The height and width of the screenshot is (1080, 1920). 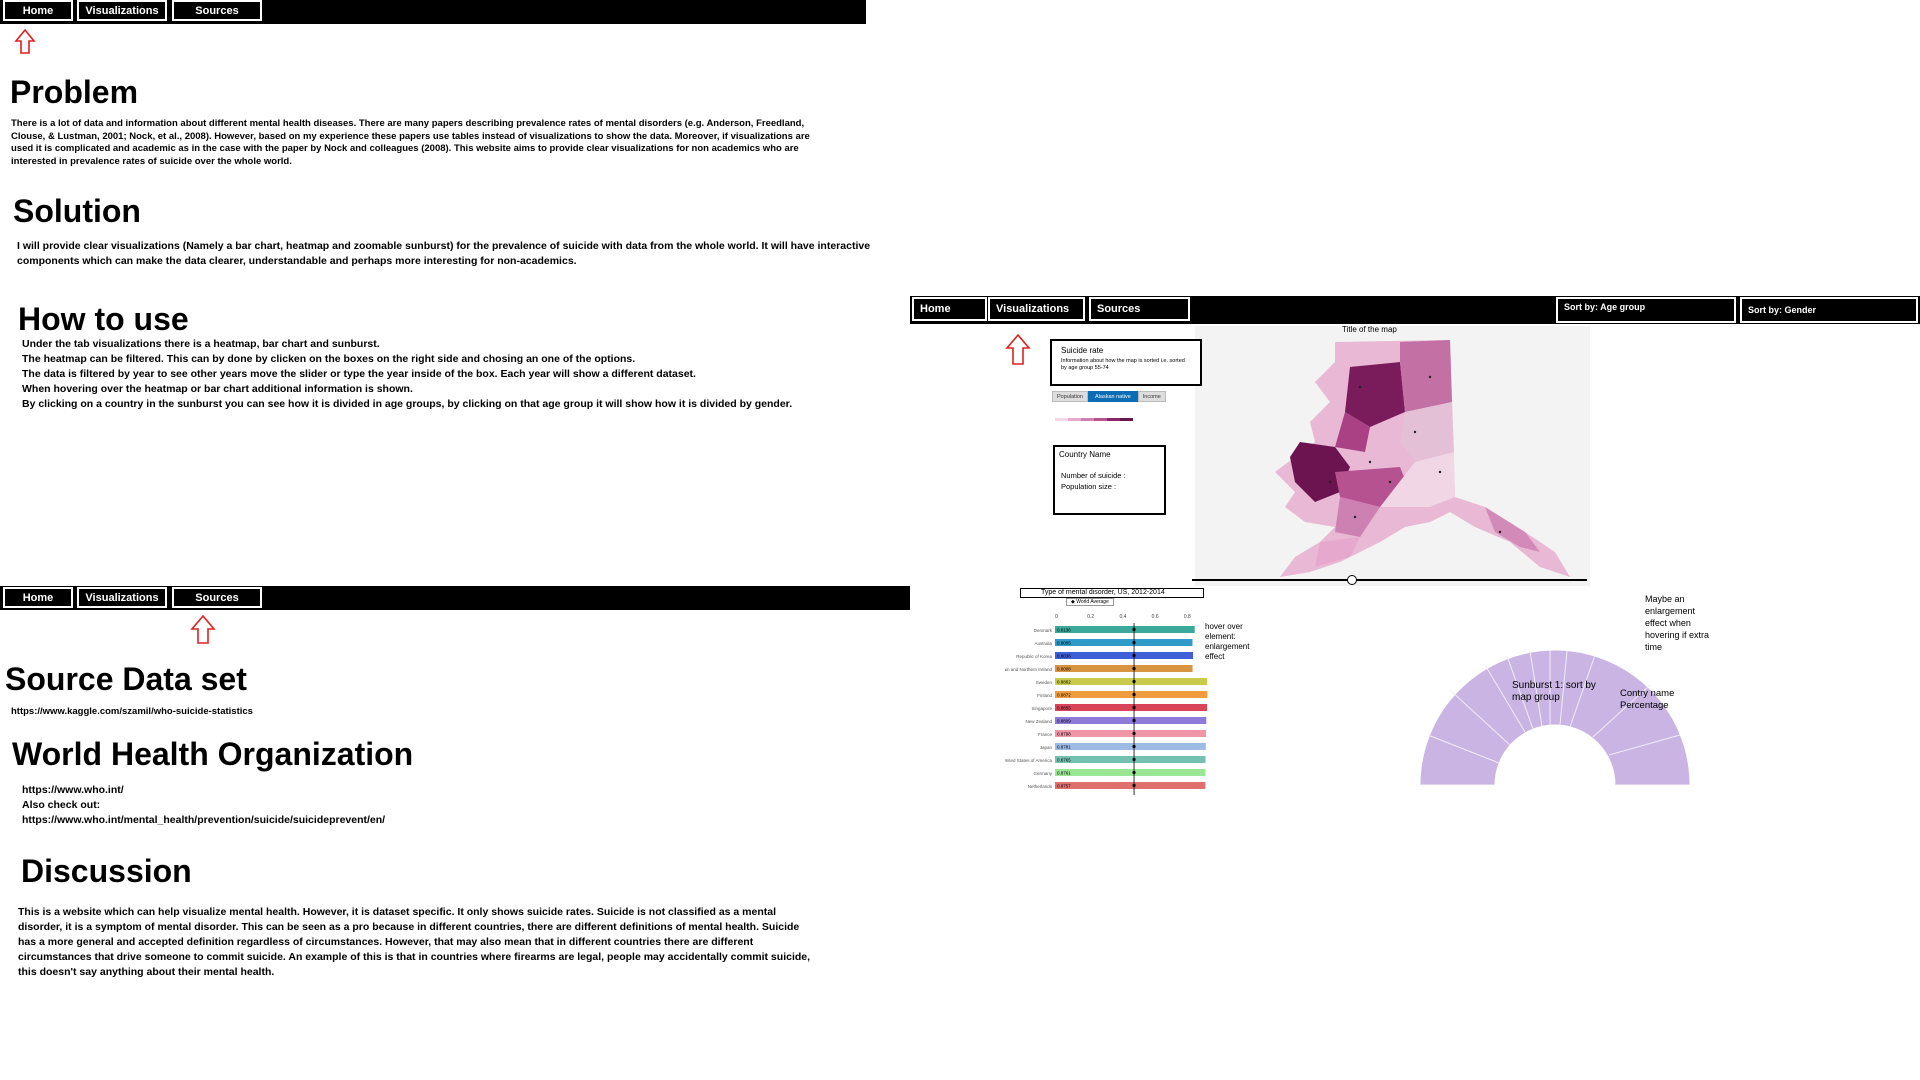 I want to click on tab-population: Population, so click(x=1070, y=396).